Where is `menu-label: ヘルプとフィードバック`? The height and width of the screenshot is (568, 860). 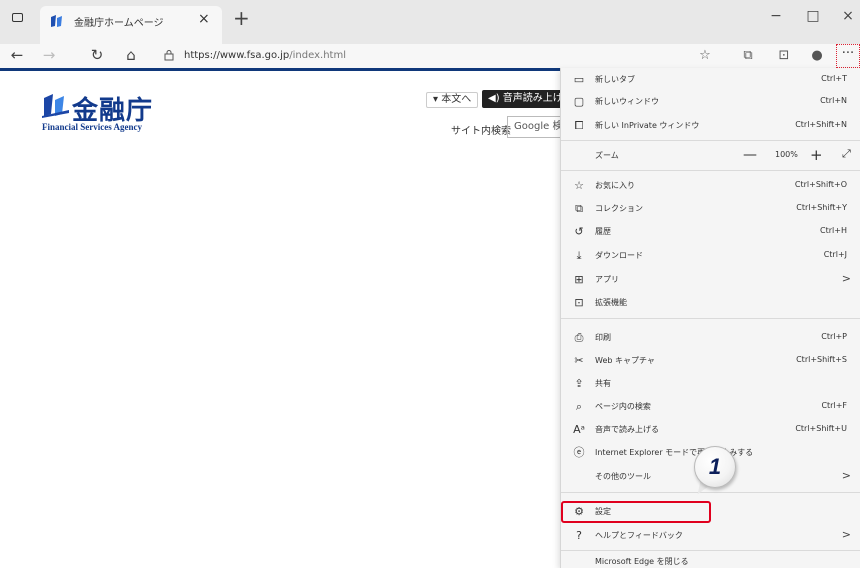 menu-label: ヘルプとフィードバック is located at coordinates (639, 535).